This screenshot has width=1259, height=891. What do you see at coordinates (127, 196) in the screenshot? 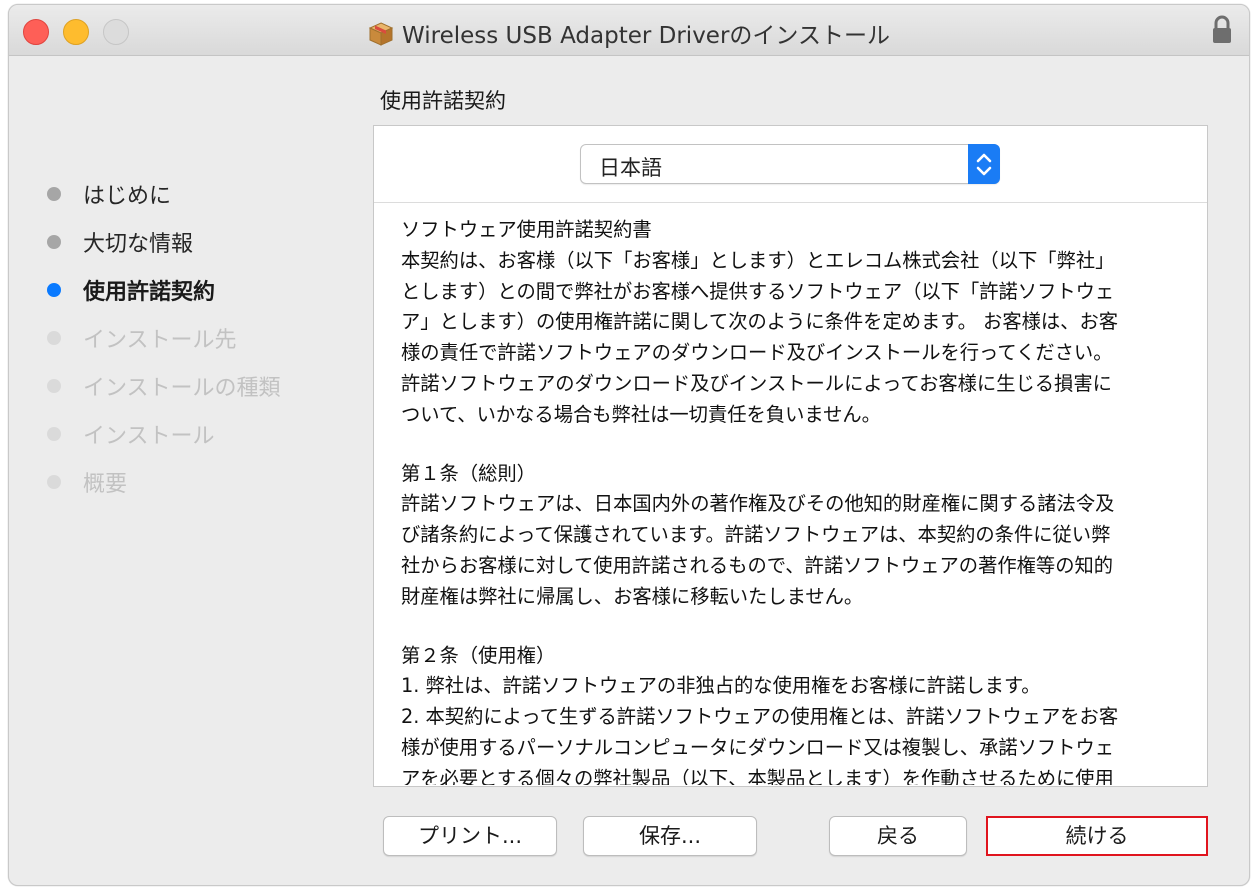
I see `step-label: はじめに` at bounding box center [127, 196].